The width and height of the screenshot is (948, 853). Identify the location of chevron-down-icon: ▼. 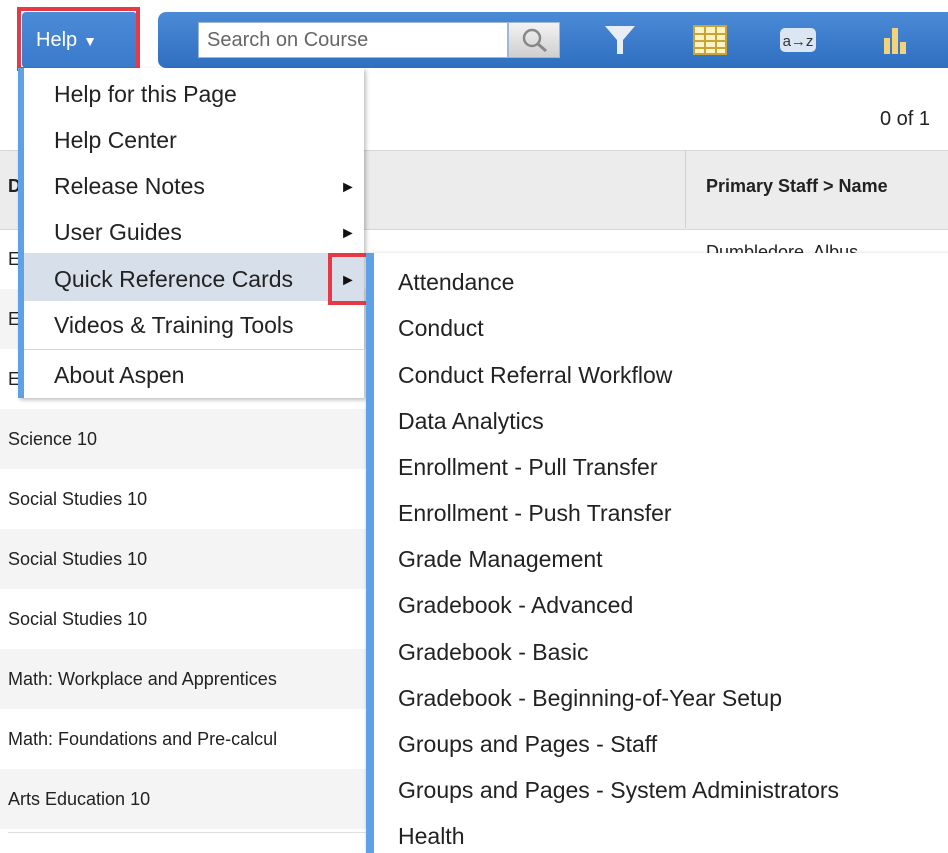
(90, 41).